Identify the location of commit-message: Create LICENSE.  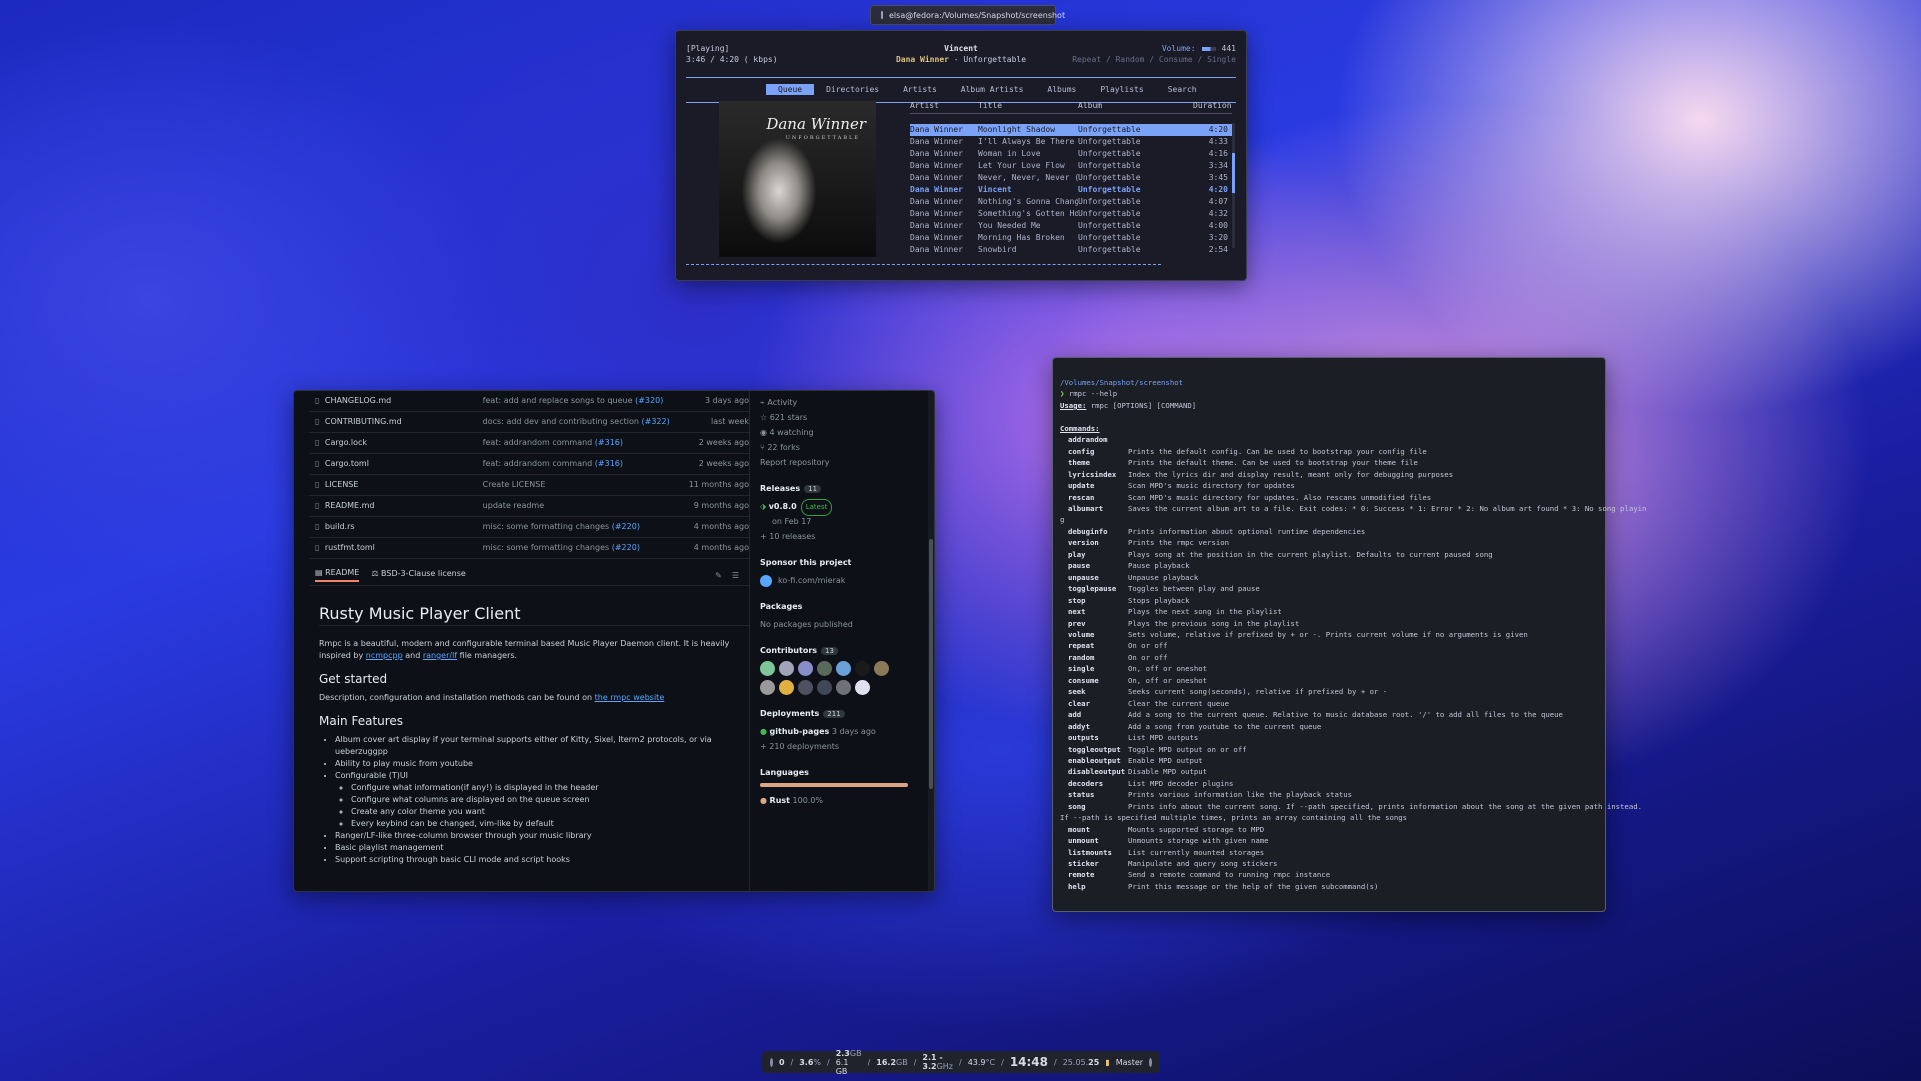
(581, 485).